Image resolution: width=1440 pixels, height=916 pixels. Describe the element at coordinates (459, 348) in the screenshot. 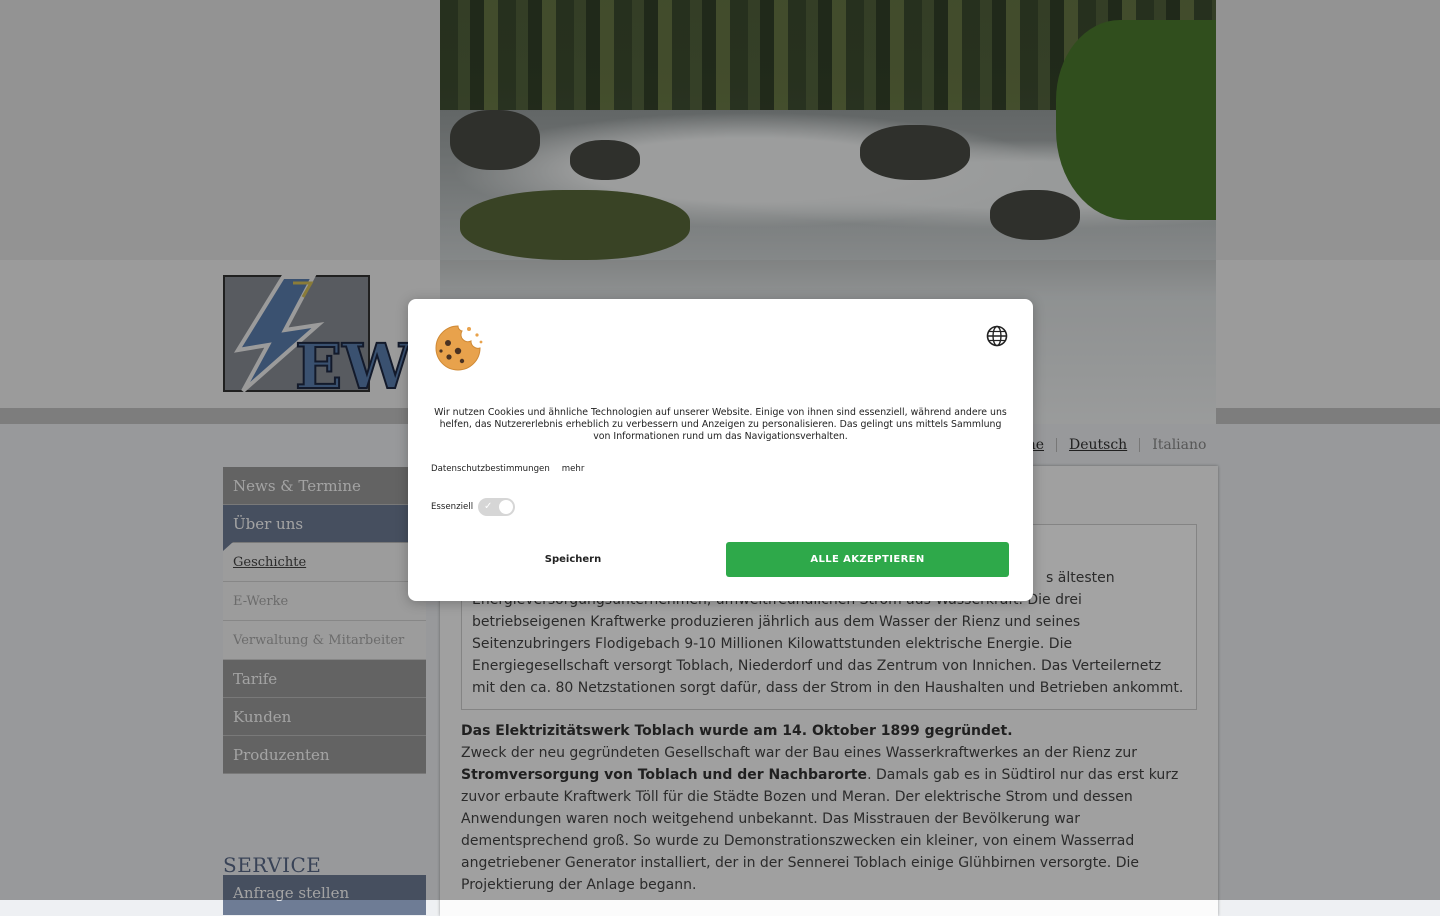

I see `cookie-icon` at that location.